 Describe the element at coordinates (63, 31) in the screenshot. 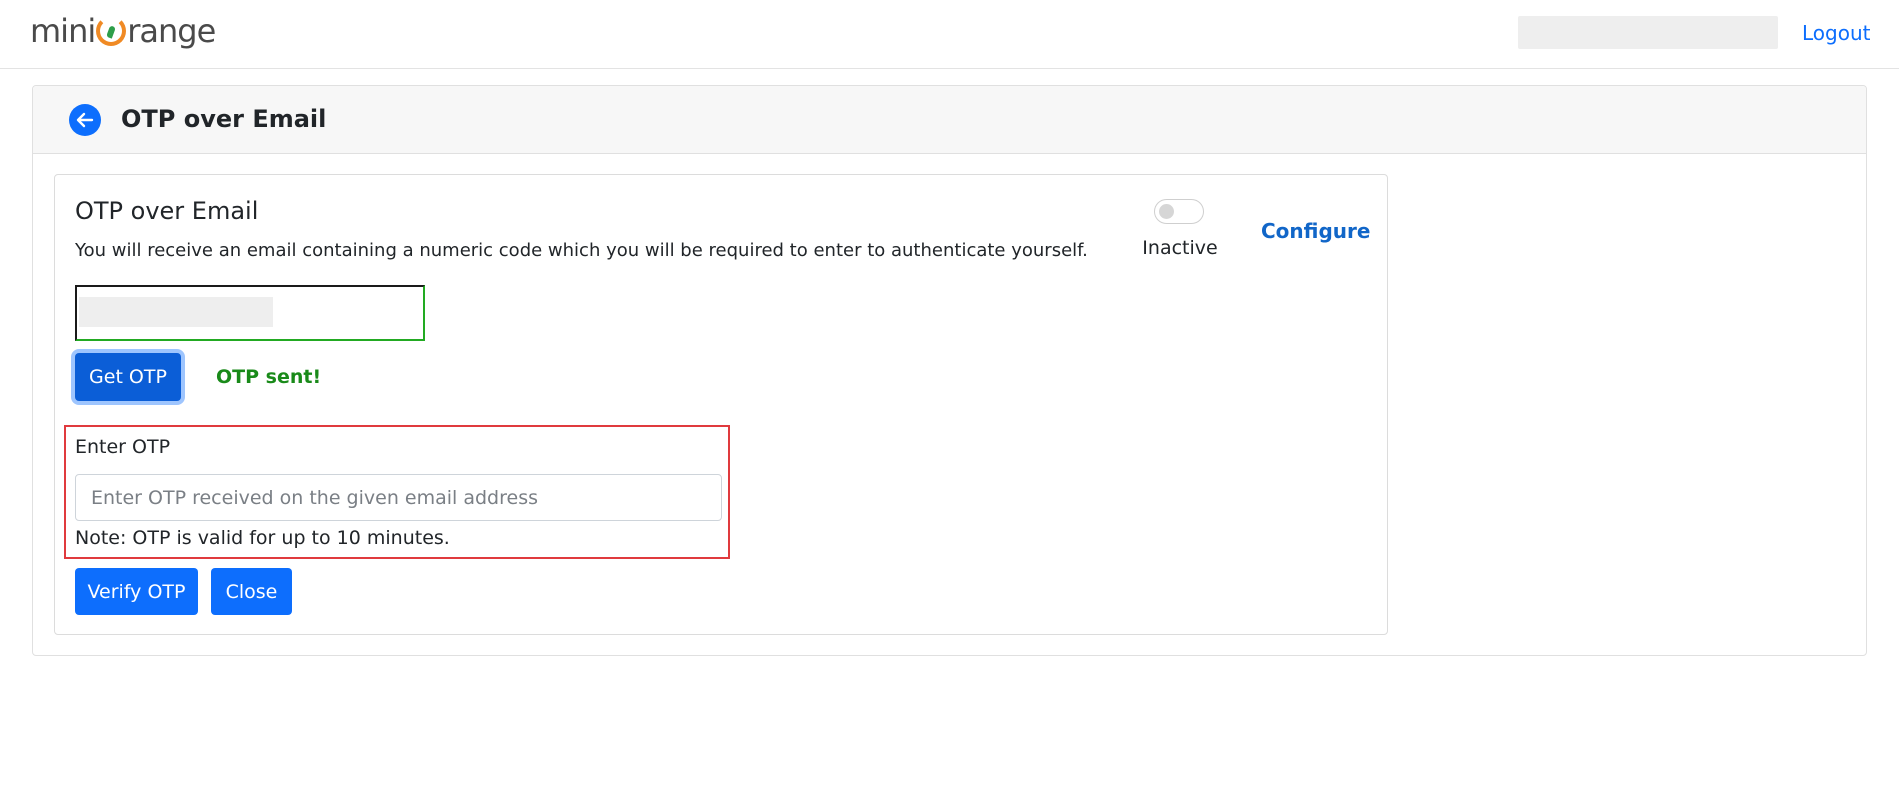

I see `logo-text-prefix: mini` at that location.